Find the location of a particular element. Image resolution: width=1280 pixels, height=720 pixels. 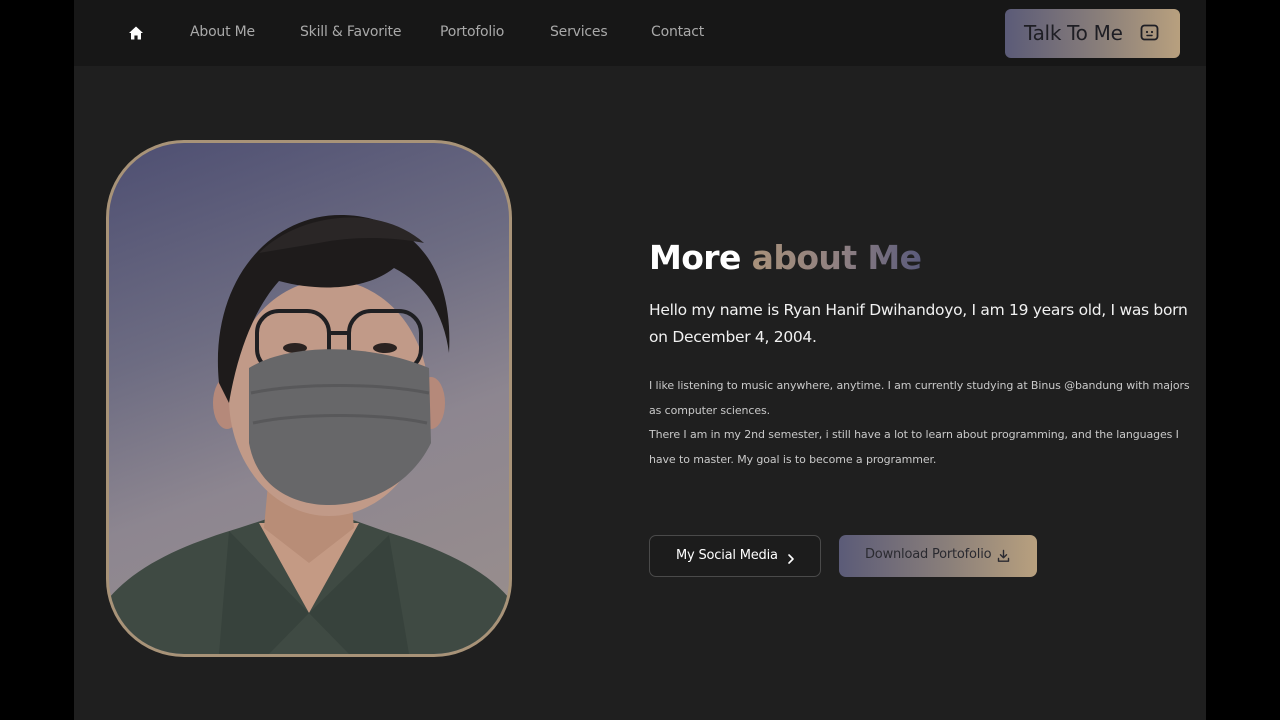

chevron-right-icon is located at coordinates (791, 557).